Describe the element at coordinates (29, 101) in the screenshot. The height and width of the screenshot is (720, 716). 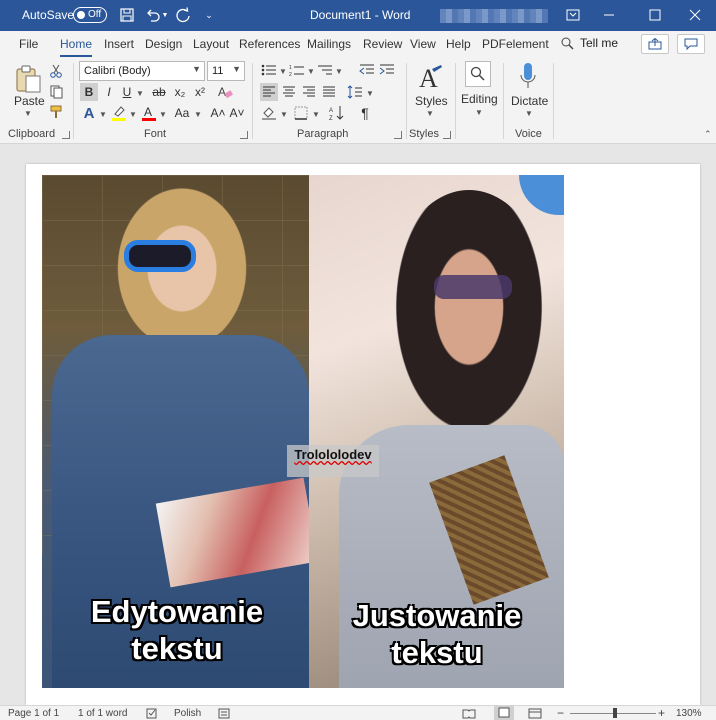
I see `paste-label: Paste` at that location.